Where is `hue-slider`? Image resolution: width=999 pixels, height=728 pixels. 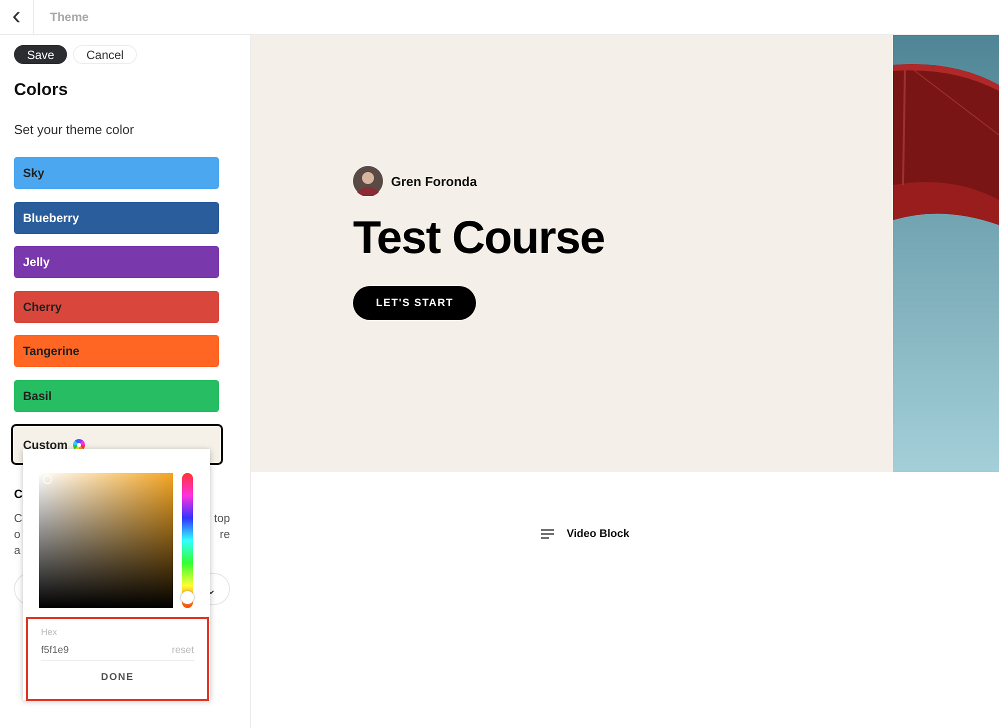 hue-slider is located at coordinates (187, 540).